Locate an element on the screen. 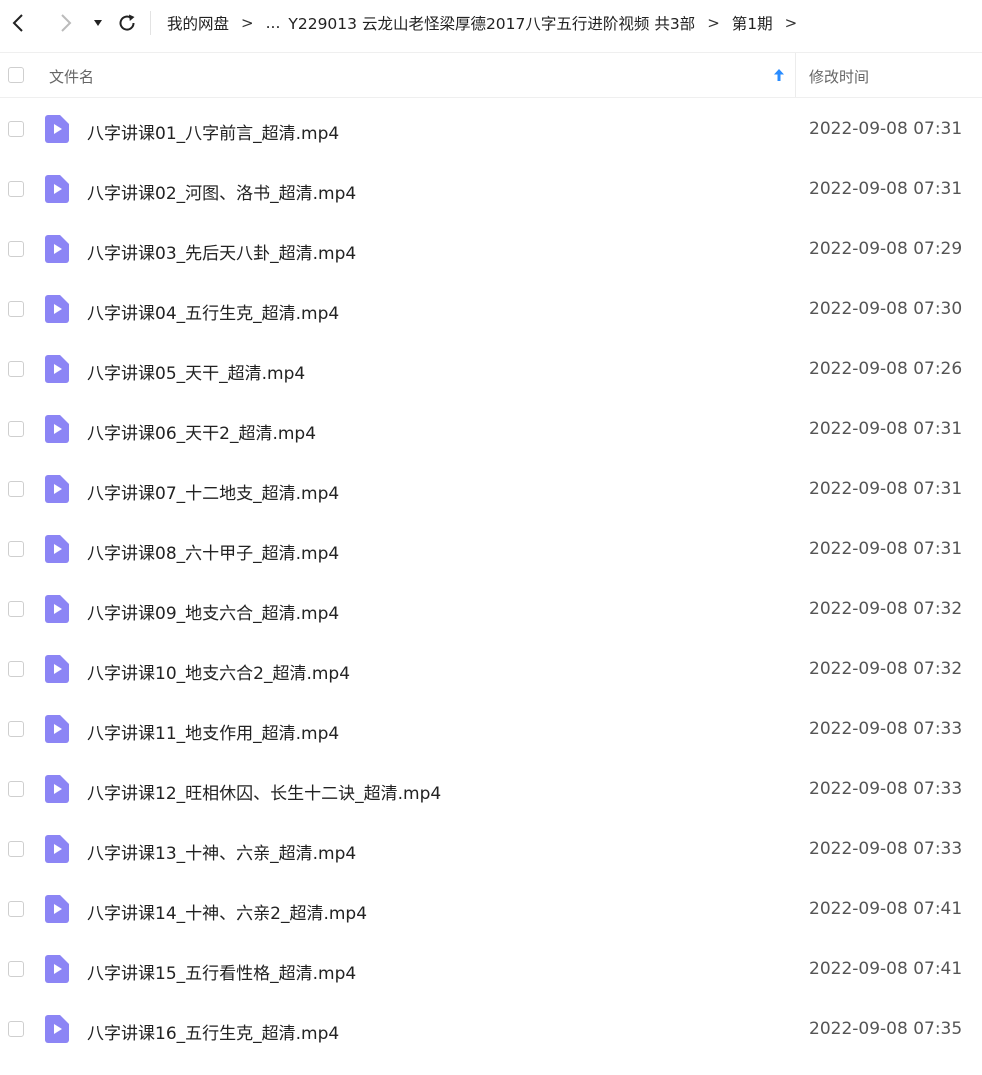 This screenshot has width=982, height=1075. chevron-right-icon is located at coordinates (66, 23).